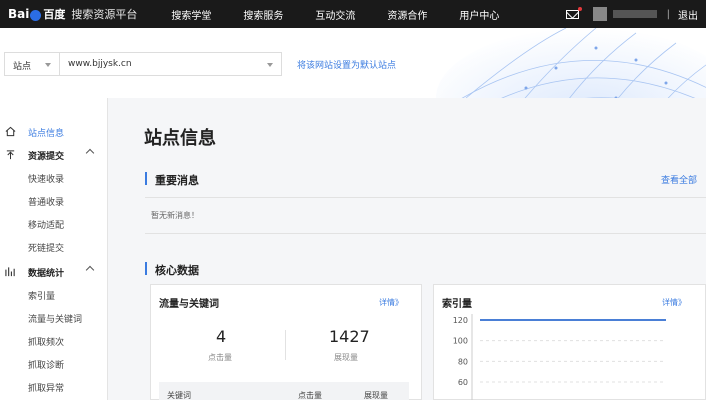 This screenshot has width=706, height=400. What do you see at coordinates (285, 345) in the screenshot?
I see `stat-divider` at bounding box center [285, 345].